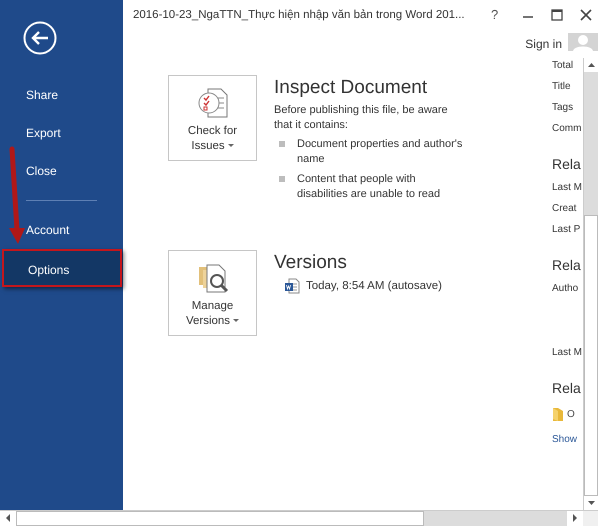 The image size is (598, 526). What do you see at coordinates (369, 187) in the screenshot?
I see `bullet-text: Content that people with disabilities are unable to read` at bounding box center [369, 187].